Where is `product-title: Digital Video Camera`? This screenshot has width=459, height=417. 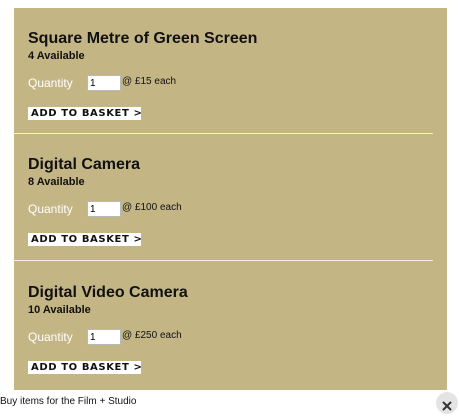
product-title: Digital Video Camera is located at coordinates (108, 292).